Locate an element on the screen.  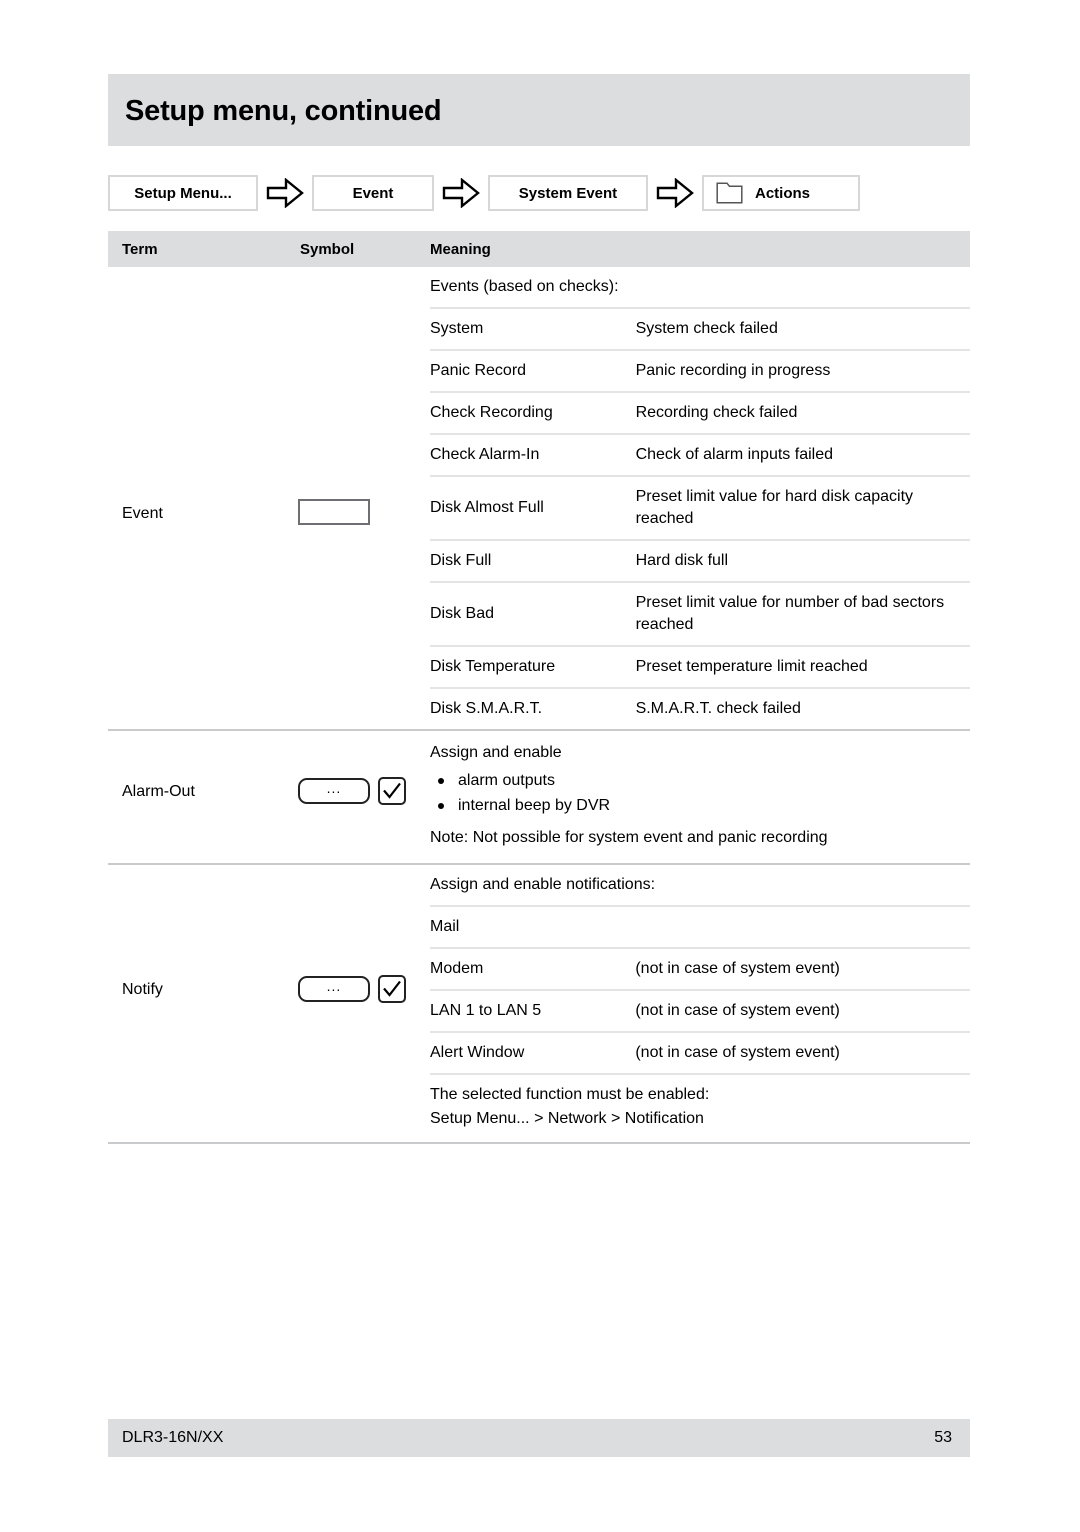
notify-name: Alert Window is located at coordinates (533, 1052).